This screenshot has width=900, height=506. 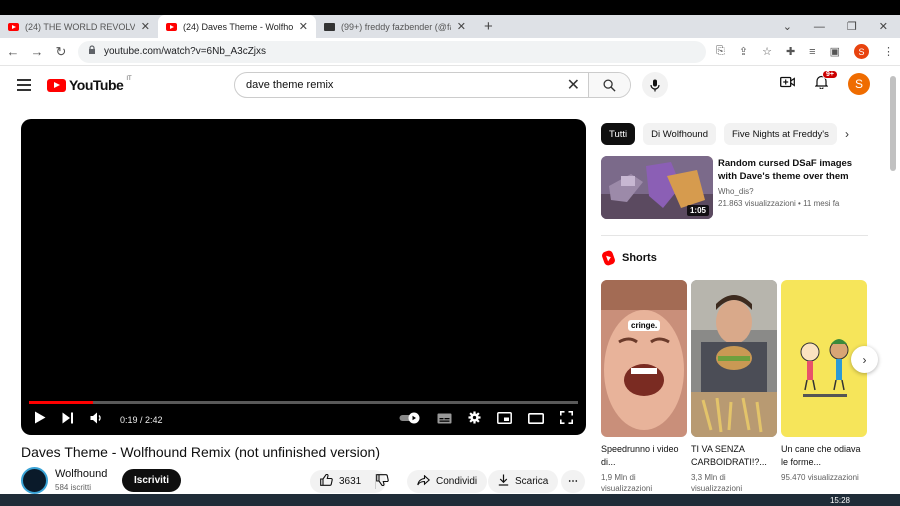 What do you see at coordinates (779, 203) in the screenshot?
I see `recommended-meta: 21.863 visualizzazioni • 11 mesi fa` at bounding box center [779, 203].